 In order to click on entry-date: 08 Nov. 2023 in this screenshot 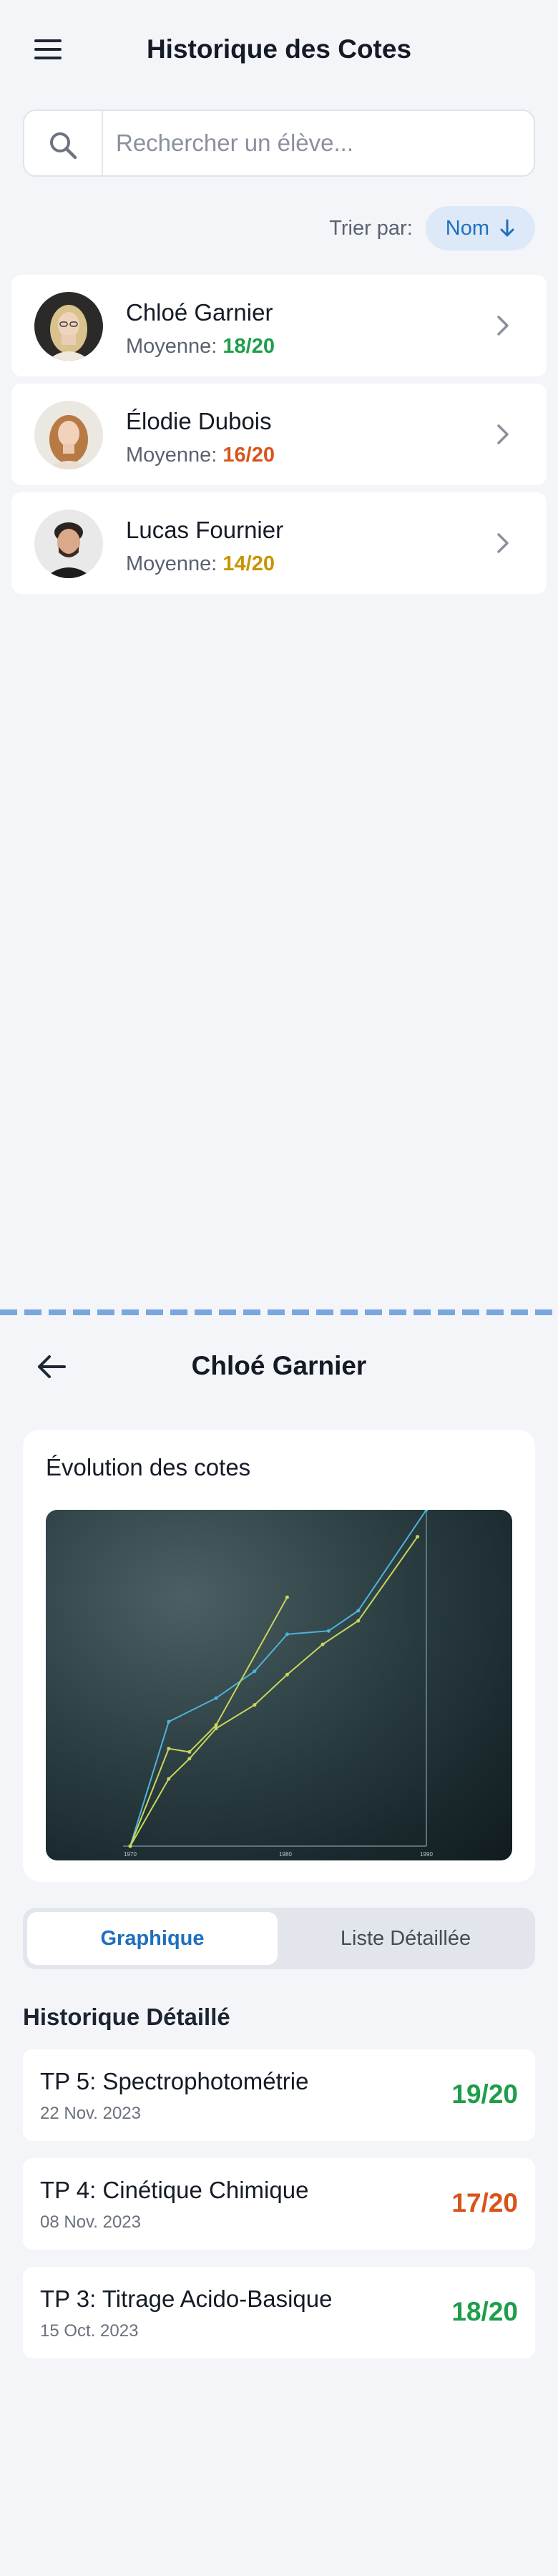, I will do `click(91, 2222)`.